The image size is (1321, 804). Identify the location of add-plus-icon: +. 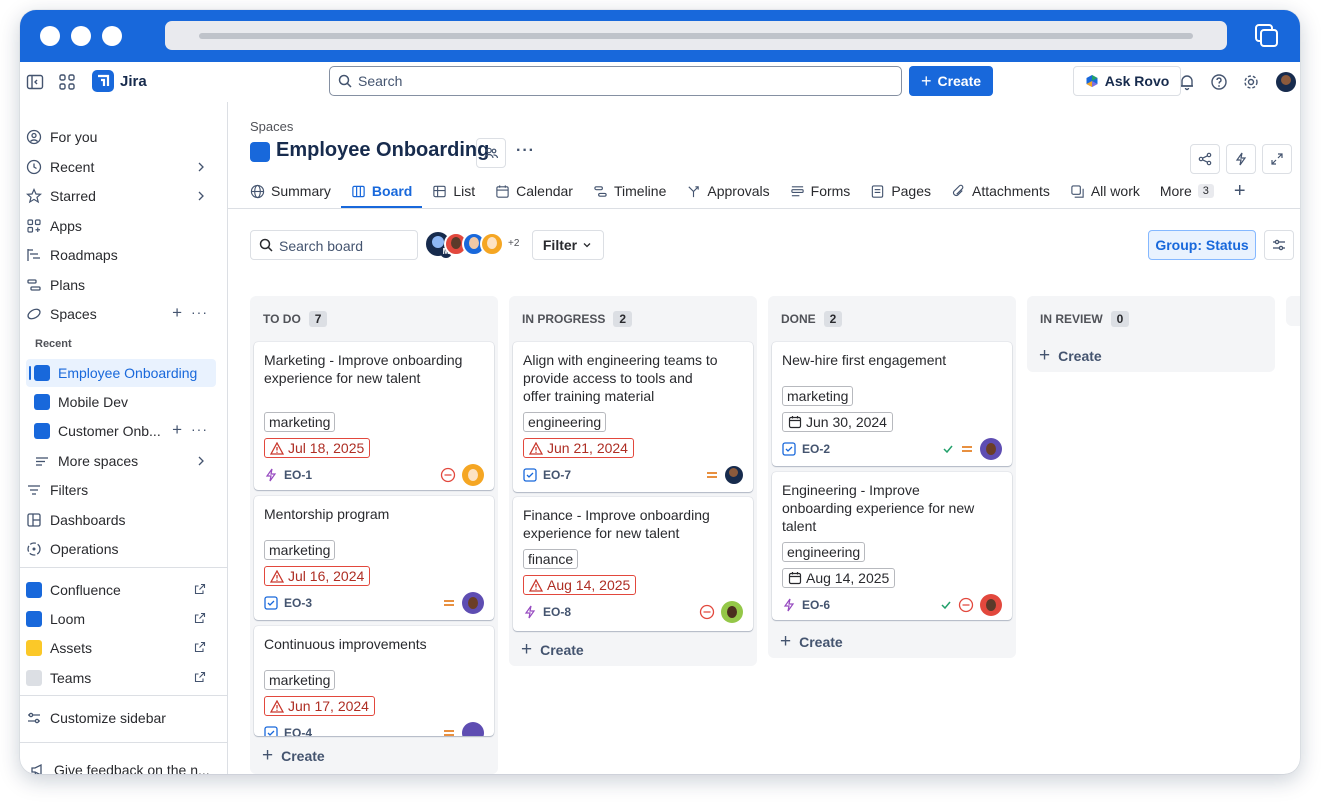
(177, 430).